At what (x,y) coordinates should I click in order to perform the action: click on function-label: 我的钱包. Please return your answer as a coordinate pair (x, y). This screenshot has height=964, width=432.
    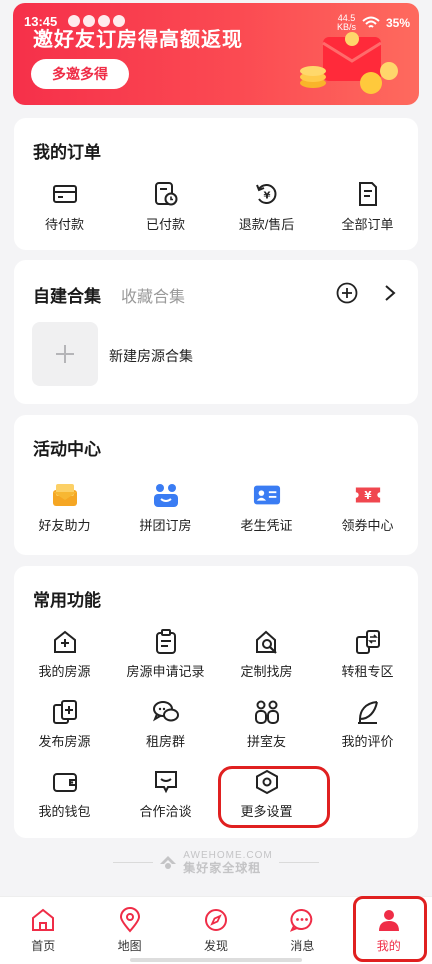
    Looking at the image, I should click on (64, 811).